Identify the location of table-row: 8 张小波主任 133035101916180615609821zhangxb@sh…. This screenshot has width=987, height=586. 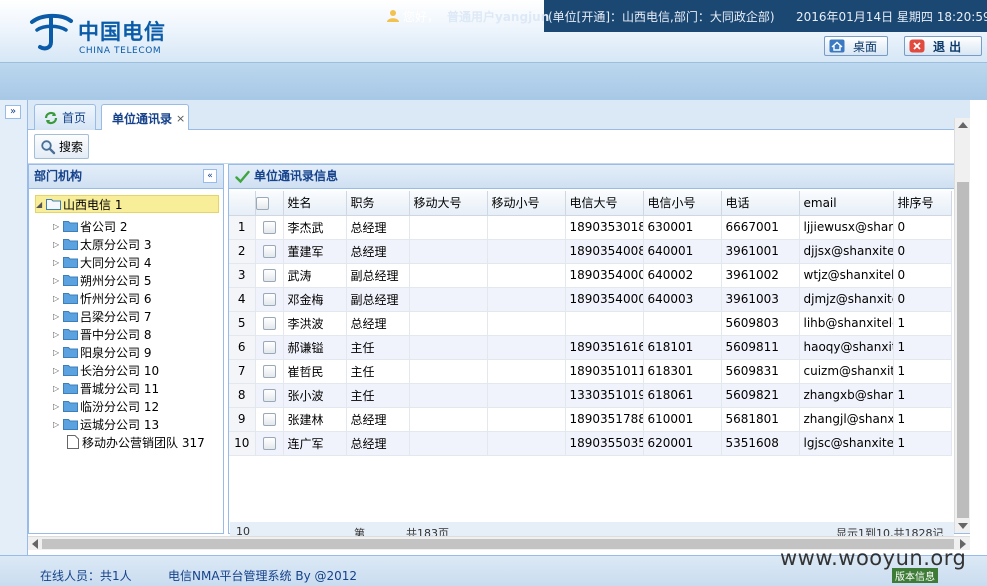
(590, 395).